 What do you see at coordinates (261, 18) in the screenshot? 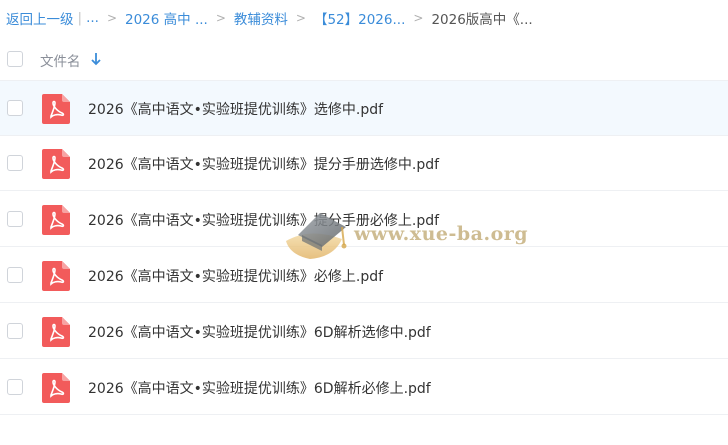
I see `breadcrumb-item: 教辅资料` at bounding box center [261, 18].